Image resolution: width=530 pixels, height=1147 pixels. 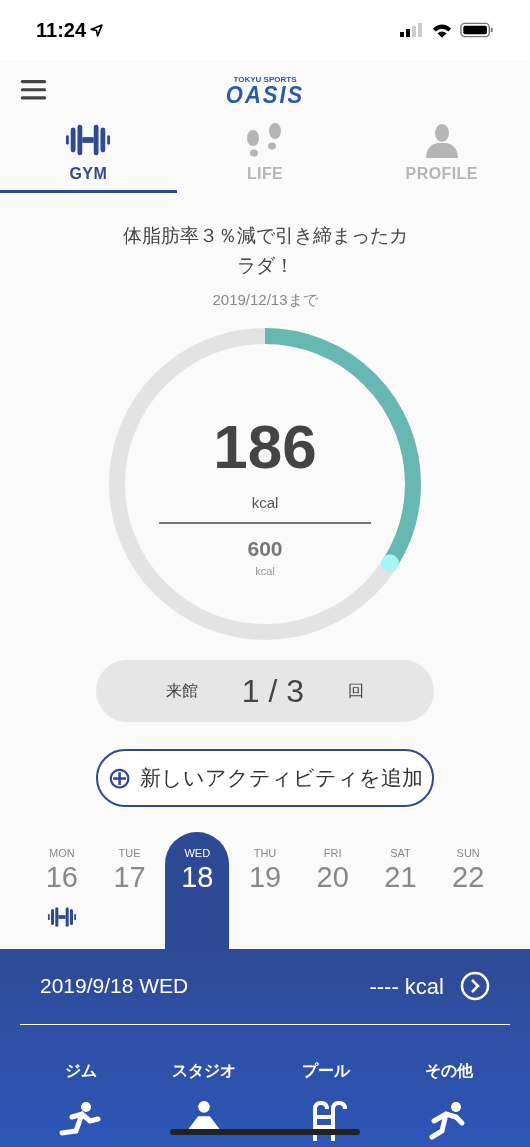 I want to click on goal-title: 体脂肪率３％減で引き締まったカラダ！, so click(x=265, y=251).